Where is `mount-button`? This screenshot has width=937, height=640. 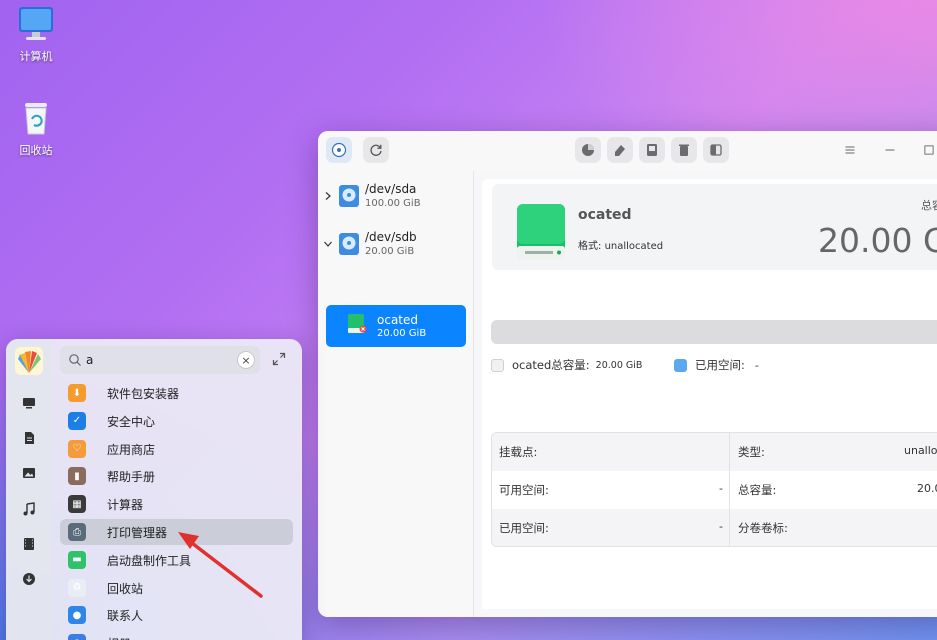
mount-button is located at coordinates (652, 150).